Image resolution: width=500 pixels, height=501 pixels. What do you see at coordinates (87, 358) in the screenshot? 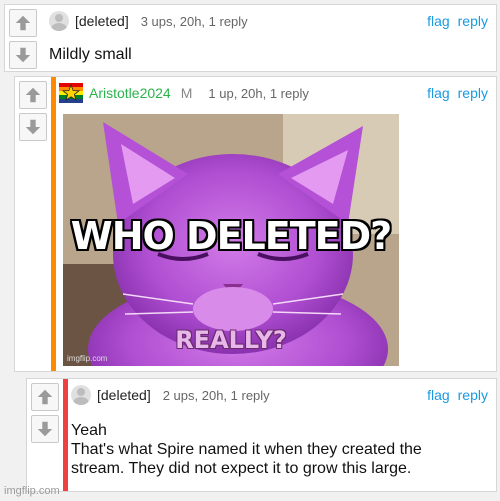
I see `meme-watermark: imgflip.com` at bounding box center [87, 358].